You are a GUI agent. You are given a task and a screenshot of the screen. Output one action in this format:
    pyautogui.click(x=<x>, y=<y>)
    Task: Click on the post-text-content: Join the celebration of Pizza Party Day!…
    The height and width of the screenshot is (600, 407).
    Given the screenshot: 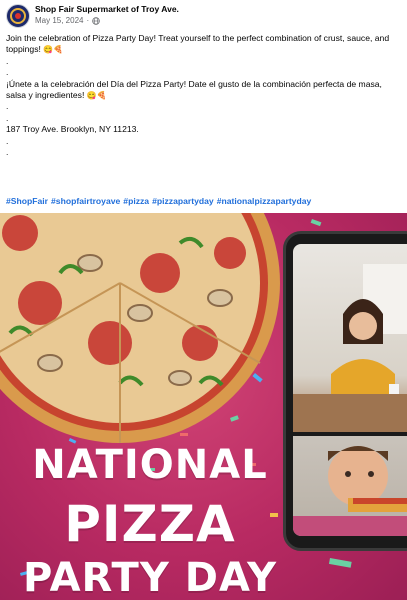 What is the action you would take?
    pyautogui.click(x=198, y=38)
    